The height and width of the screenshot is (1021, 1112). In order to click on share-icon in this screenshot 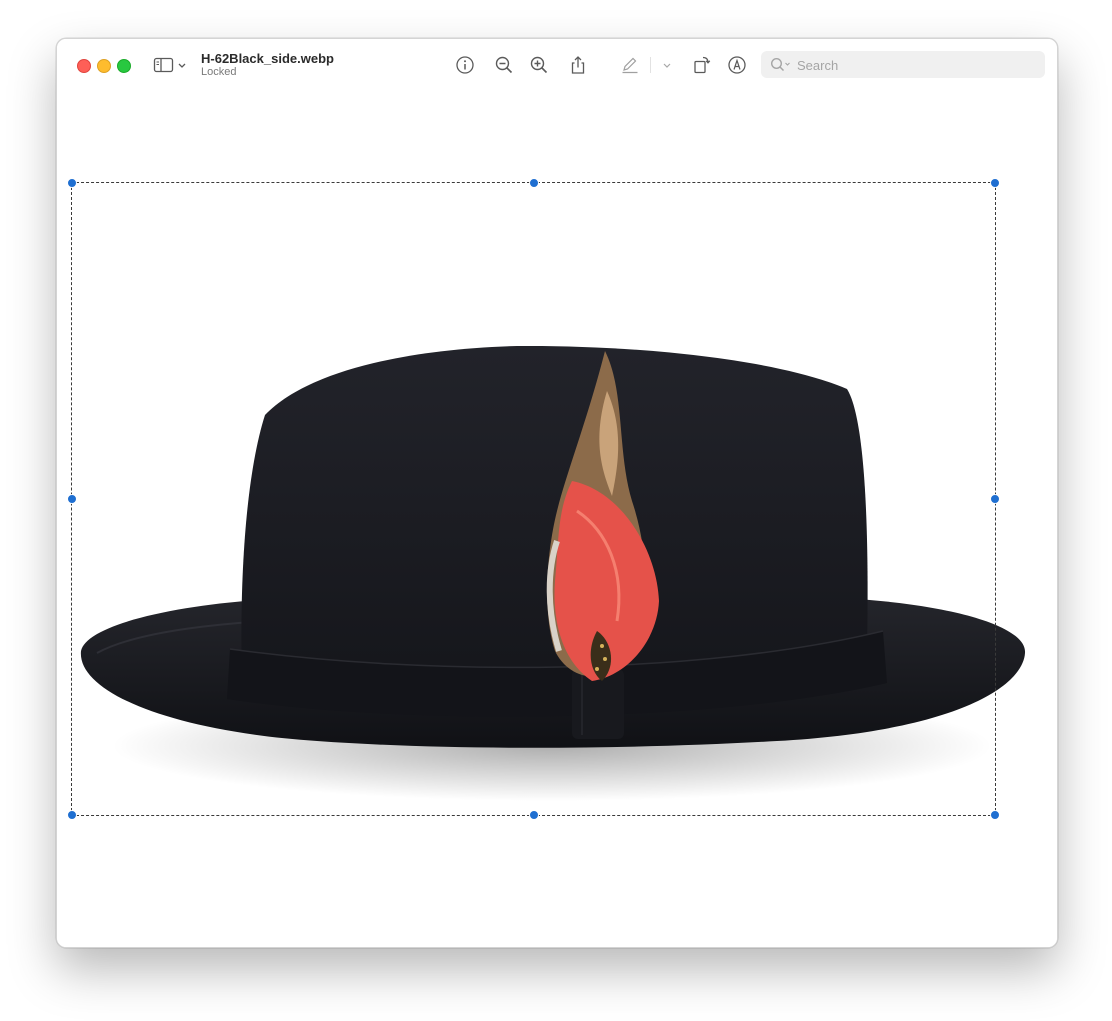, I will do `click(578, 65)`.